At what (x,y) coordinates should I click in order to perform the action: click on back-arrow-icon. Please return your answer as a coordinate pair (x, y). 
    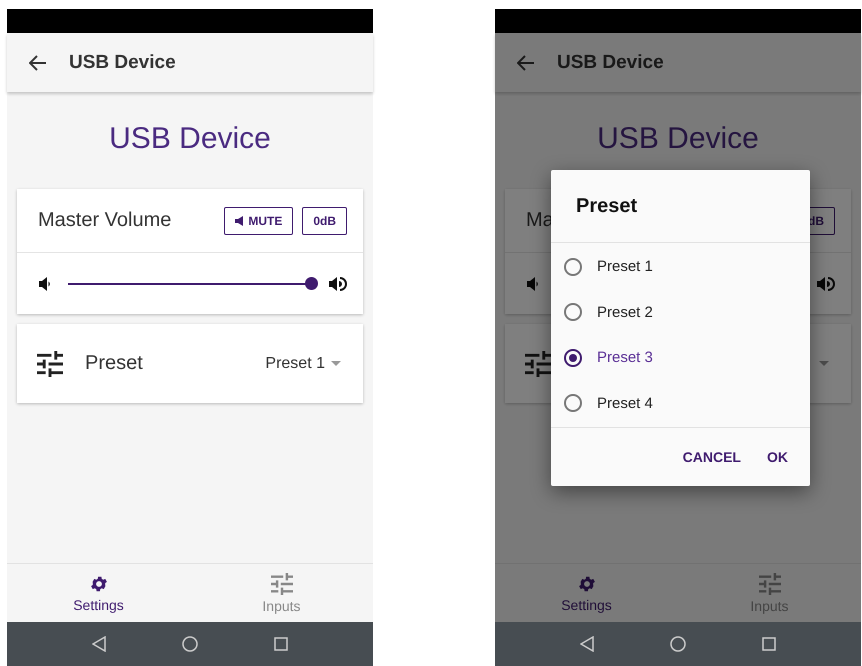
    Looking at the image, I should click on (38, 62).